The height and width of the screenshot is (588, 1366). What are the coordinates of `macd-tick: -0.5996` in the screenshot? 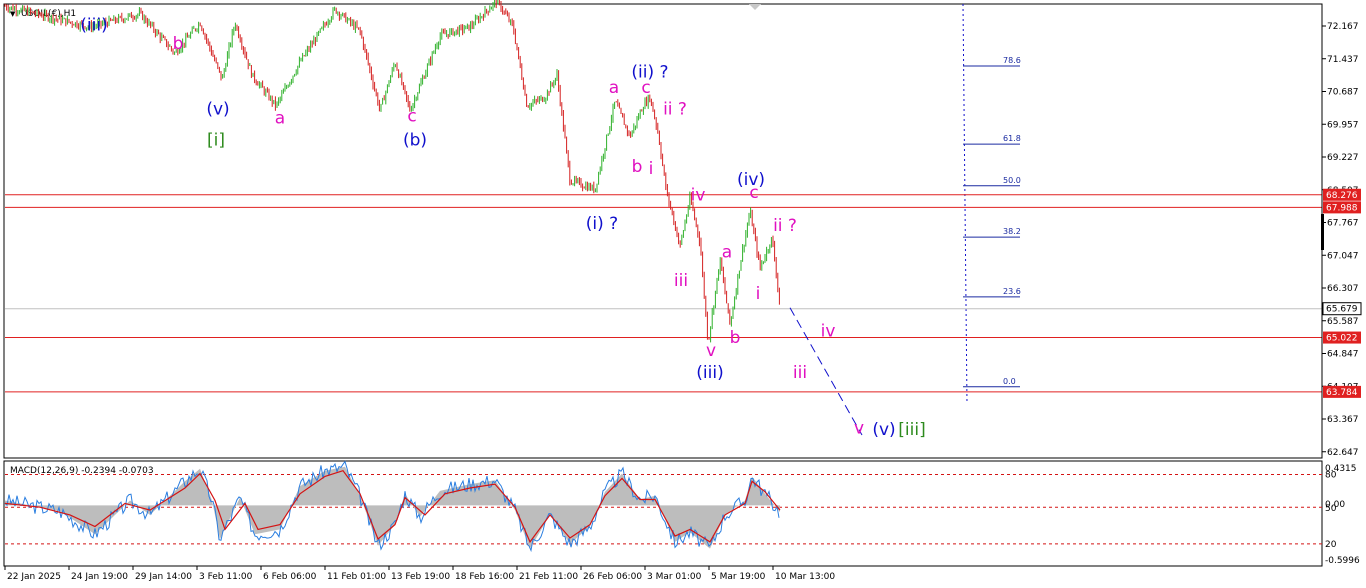 It's located at (1342, 561).